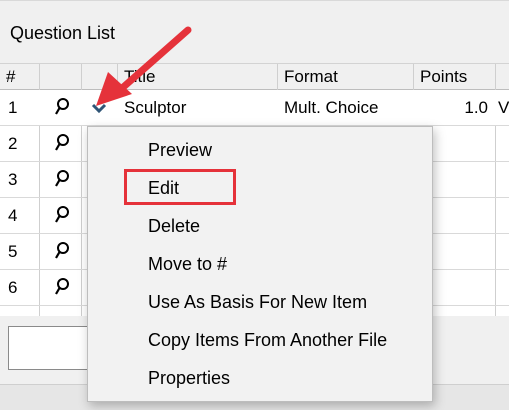 This screenshot has height=410, width=509. I want to click on row-number: 1, so click(13, 107).